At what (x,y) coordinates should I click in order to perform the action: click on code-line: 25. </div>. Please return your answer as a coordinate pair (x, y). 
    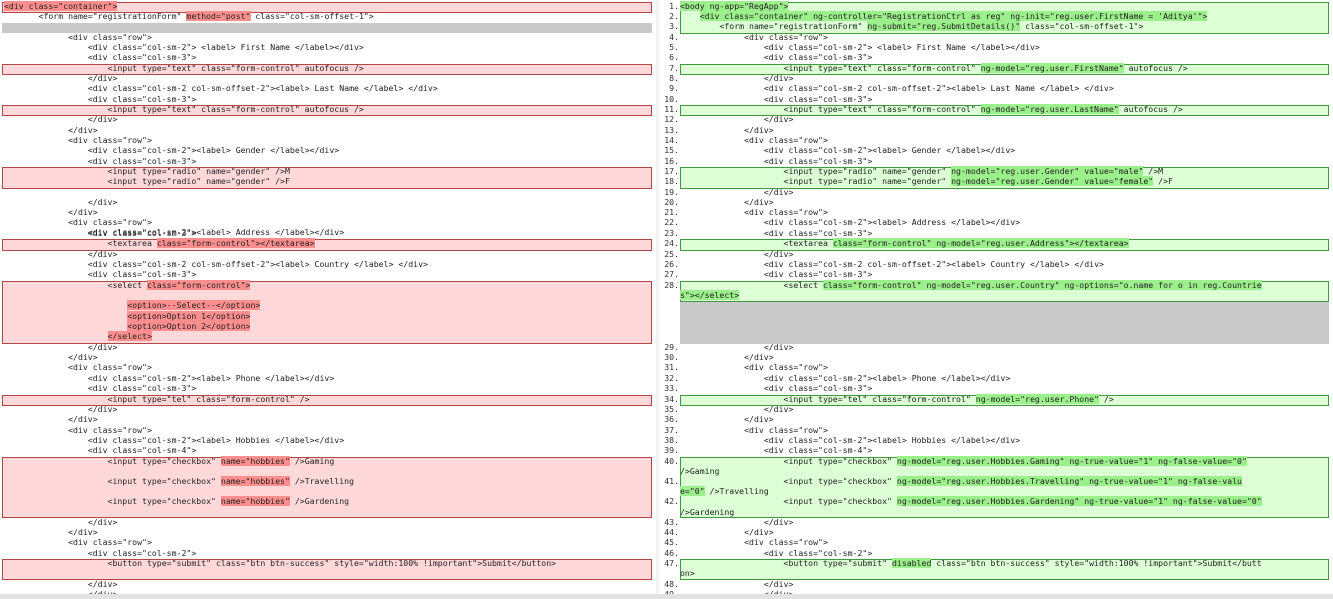
    Looking at the image, I should click on (726, 254).